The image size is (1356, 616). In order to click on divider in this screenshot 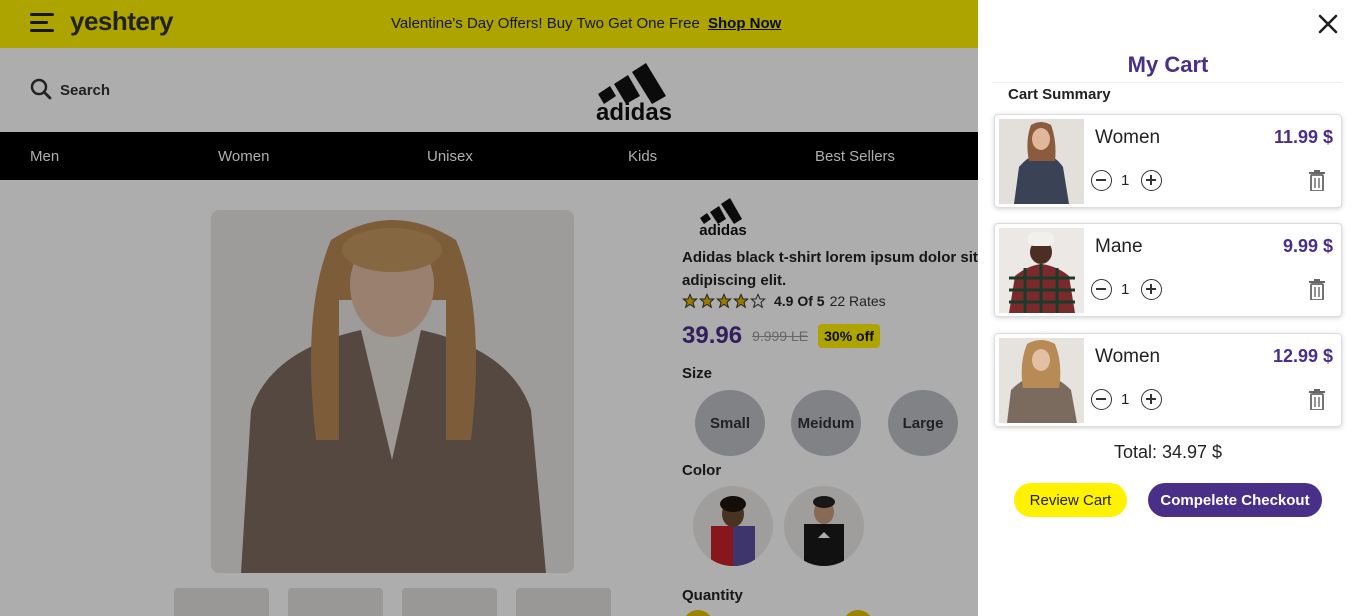, I will do `click(1167, 82)`.